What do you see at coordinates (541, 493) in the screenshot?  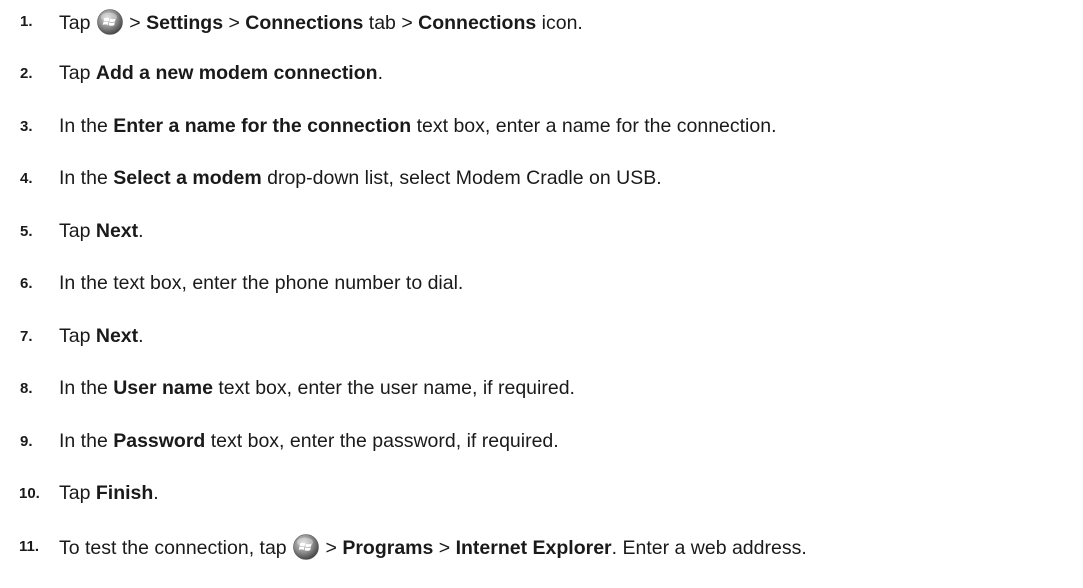 I see `step-10: 10. Tap Finish.` at bounding box center [541, 493].